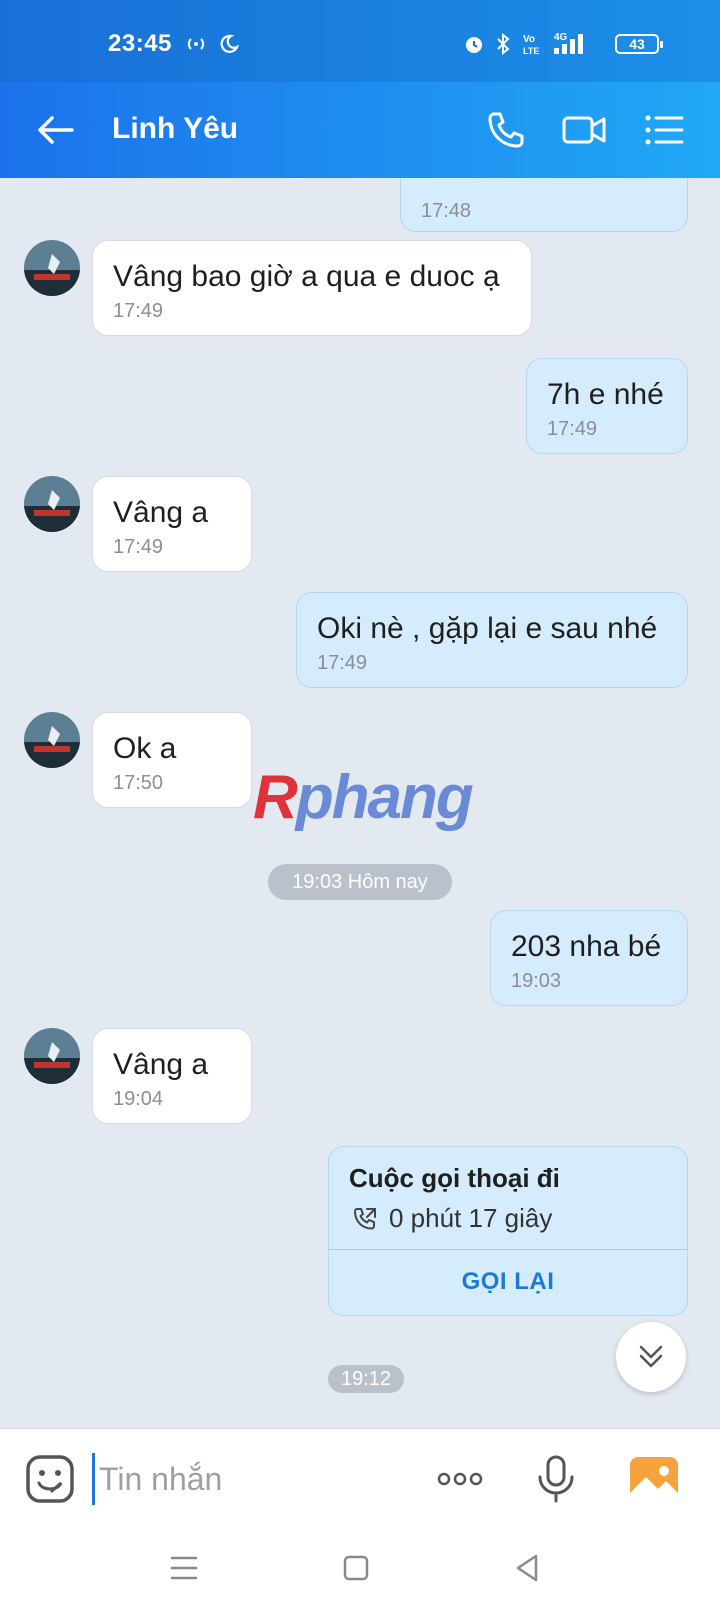 The image size is (720, 1612). What do you see at coordinates (454, 1178) in the screenshot?
I see `call-title: Cuộc gọi thoại đi` at bounding box center [454, 1178].